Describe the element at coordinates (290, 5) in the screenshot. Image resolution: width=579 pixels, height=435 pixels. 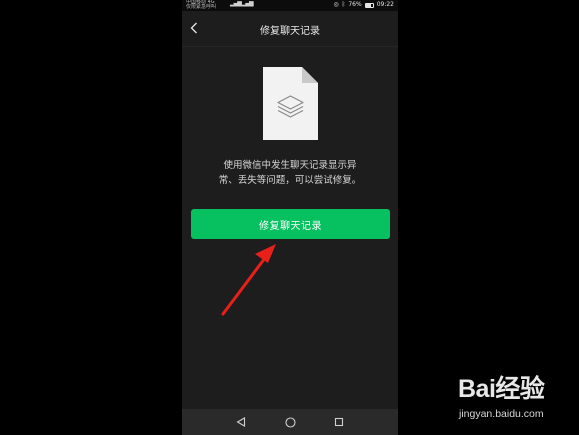
I see `status-bar: 中国移动 4G 仅限紧急呼叫 ▂▄▆ ▂▄▆ ◎ ᛒ 76% 09:22` at that location.